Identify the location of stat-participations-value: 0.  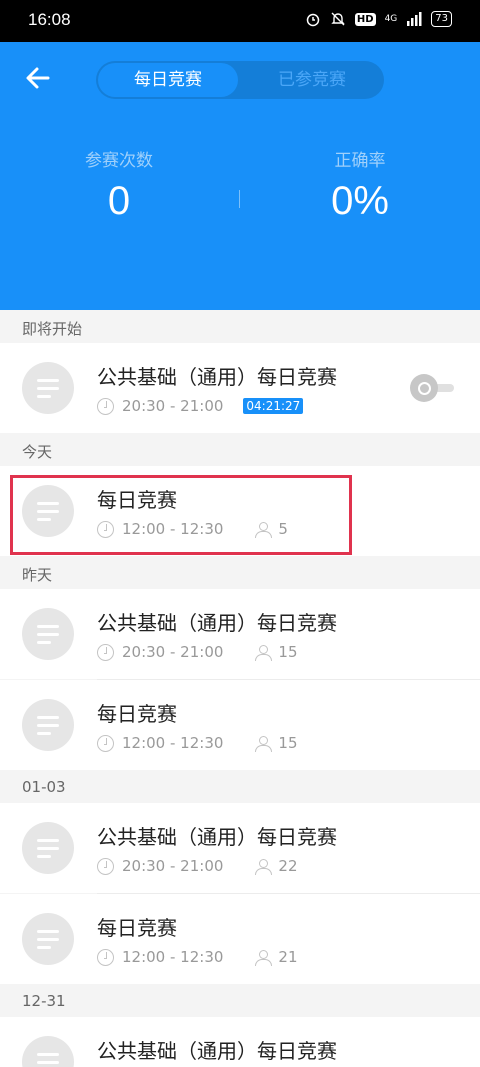
(119, 201).